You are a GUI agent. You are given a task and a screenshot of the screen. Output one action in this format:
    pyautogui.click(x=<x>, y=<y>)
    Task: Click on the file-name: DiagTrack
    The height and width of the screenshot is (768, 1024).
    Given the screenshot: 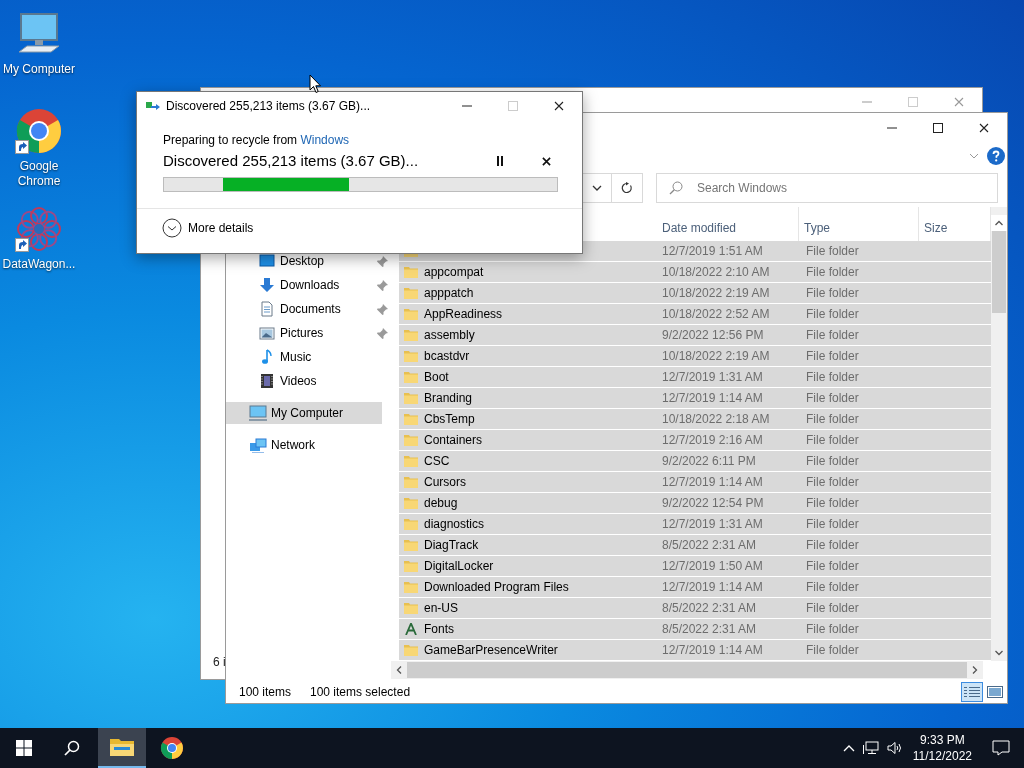 What is the action you would take?
    pyautogui.click(x=451, y=545)
    